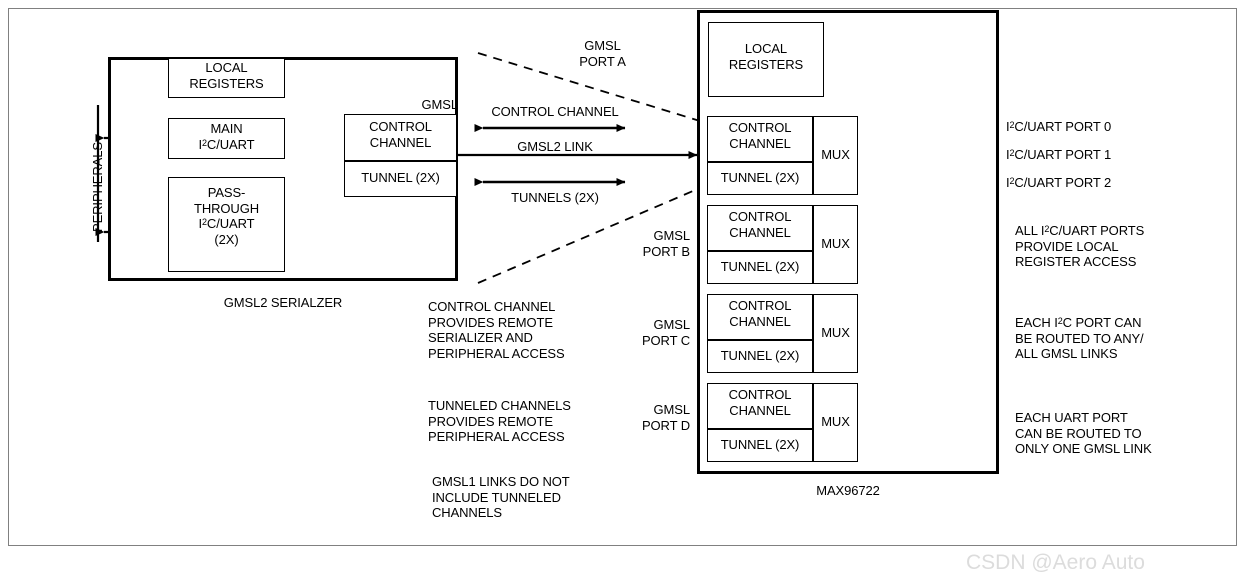  What do you see at coordinates (665, 332) in the screenshot?
I see `gmsl-port-c-label: GMSL PORT C` at bounding box center [665, 332].